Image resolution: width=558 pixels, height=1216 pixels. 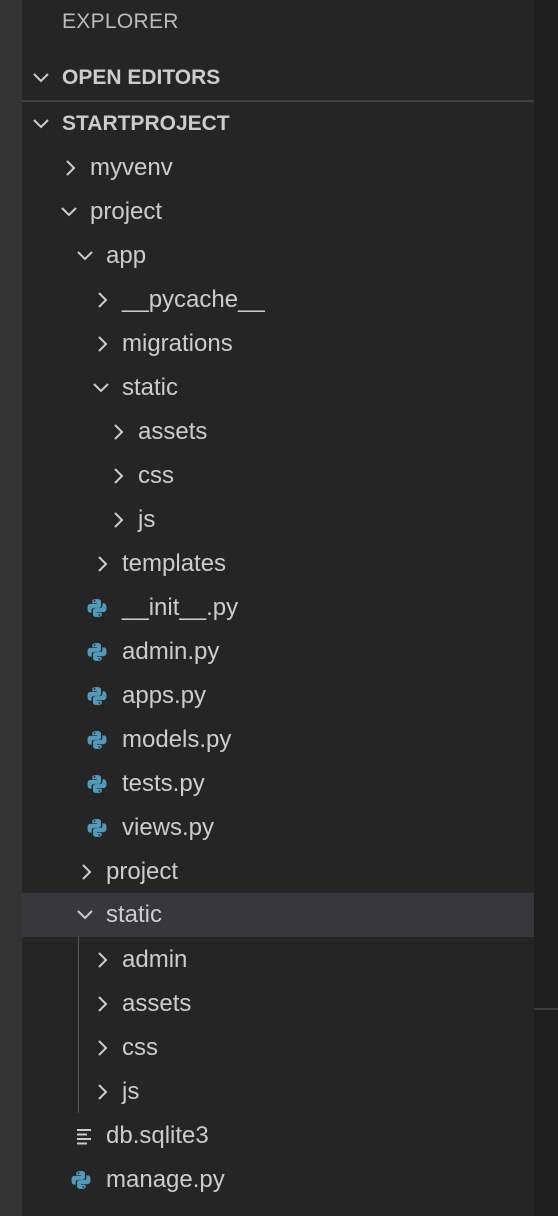 What do you see at coordinates (278, 78) in the screenshot?
I see `open-editors-header: OPEN EDITORS` at bounding box center [278, 78].